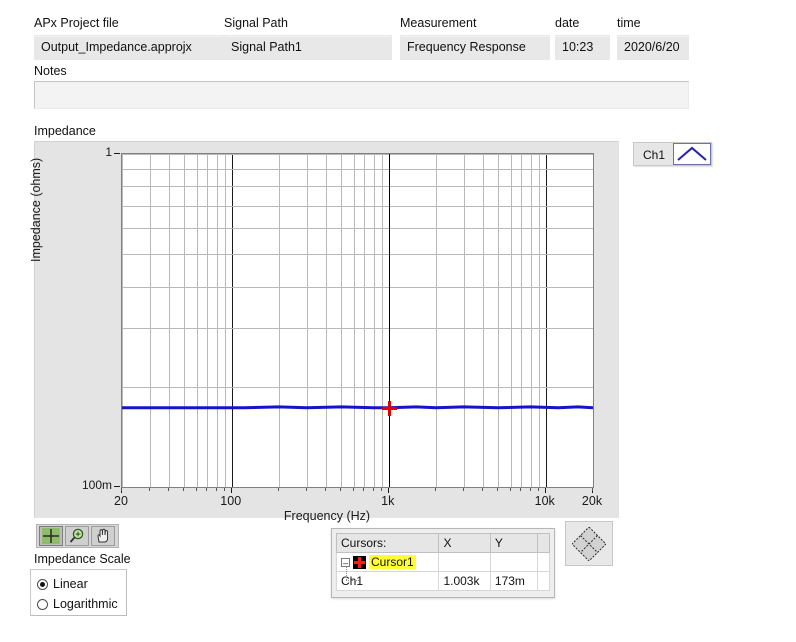 The width and height of the screenshot is (796, 642). I want to click on cursor-y-value, so click(514, 562).